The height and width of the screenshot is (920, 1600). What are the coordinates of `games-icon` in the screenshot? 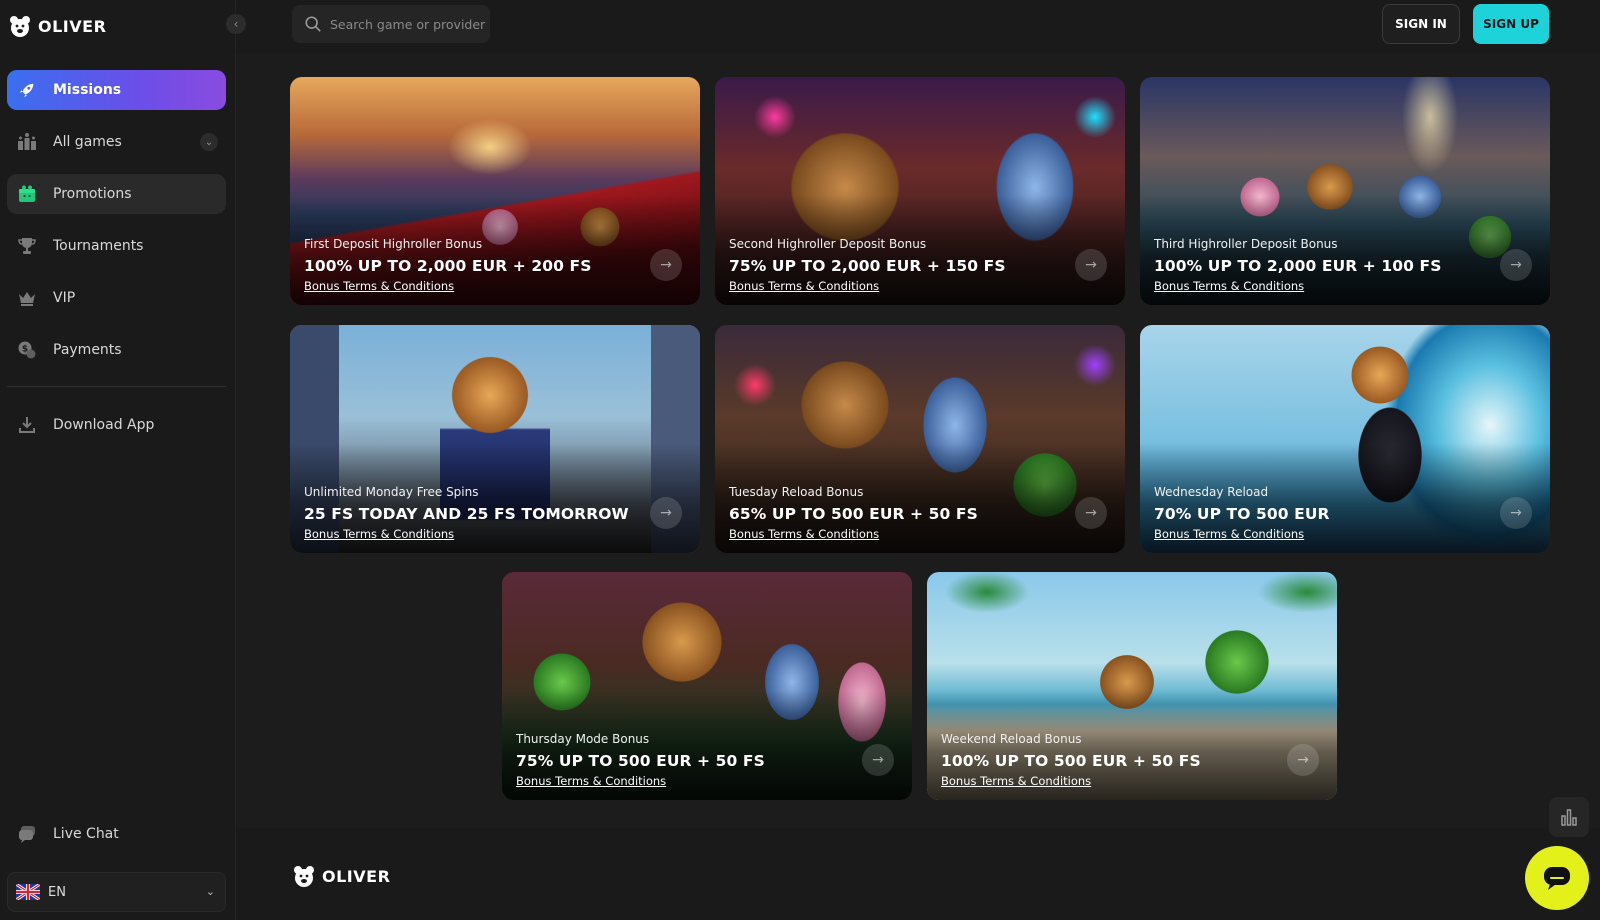 It's located at (27, 142).